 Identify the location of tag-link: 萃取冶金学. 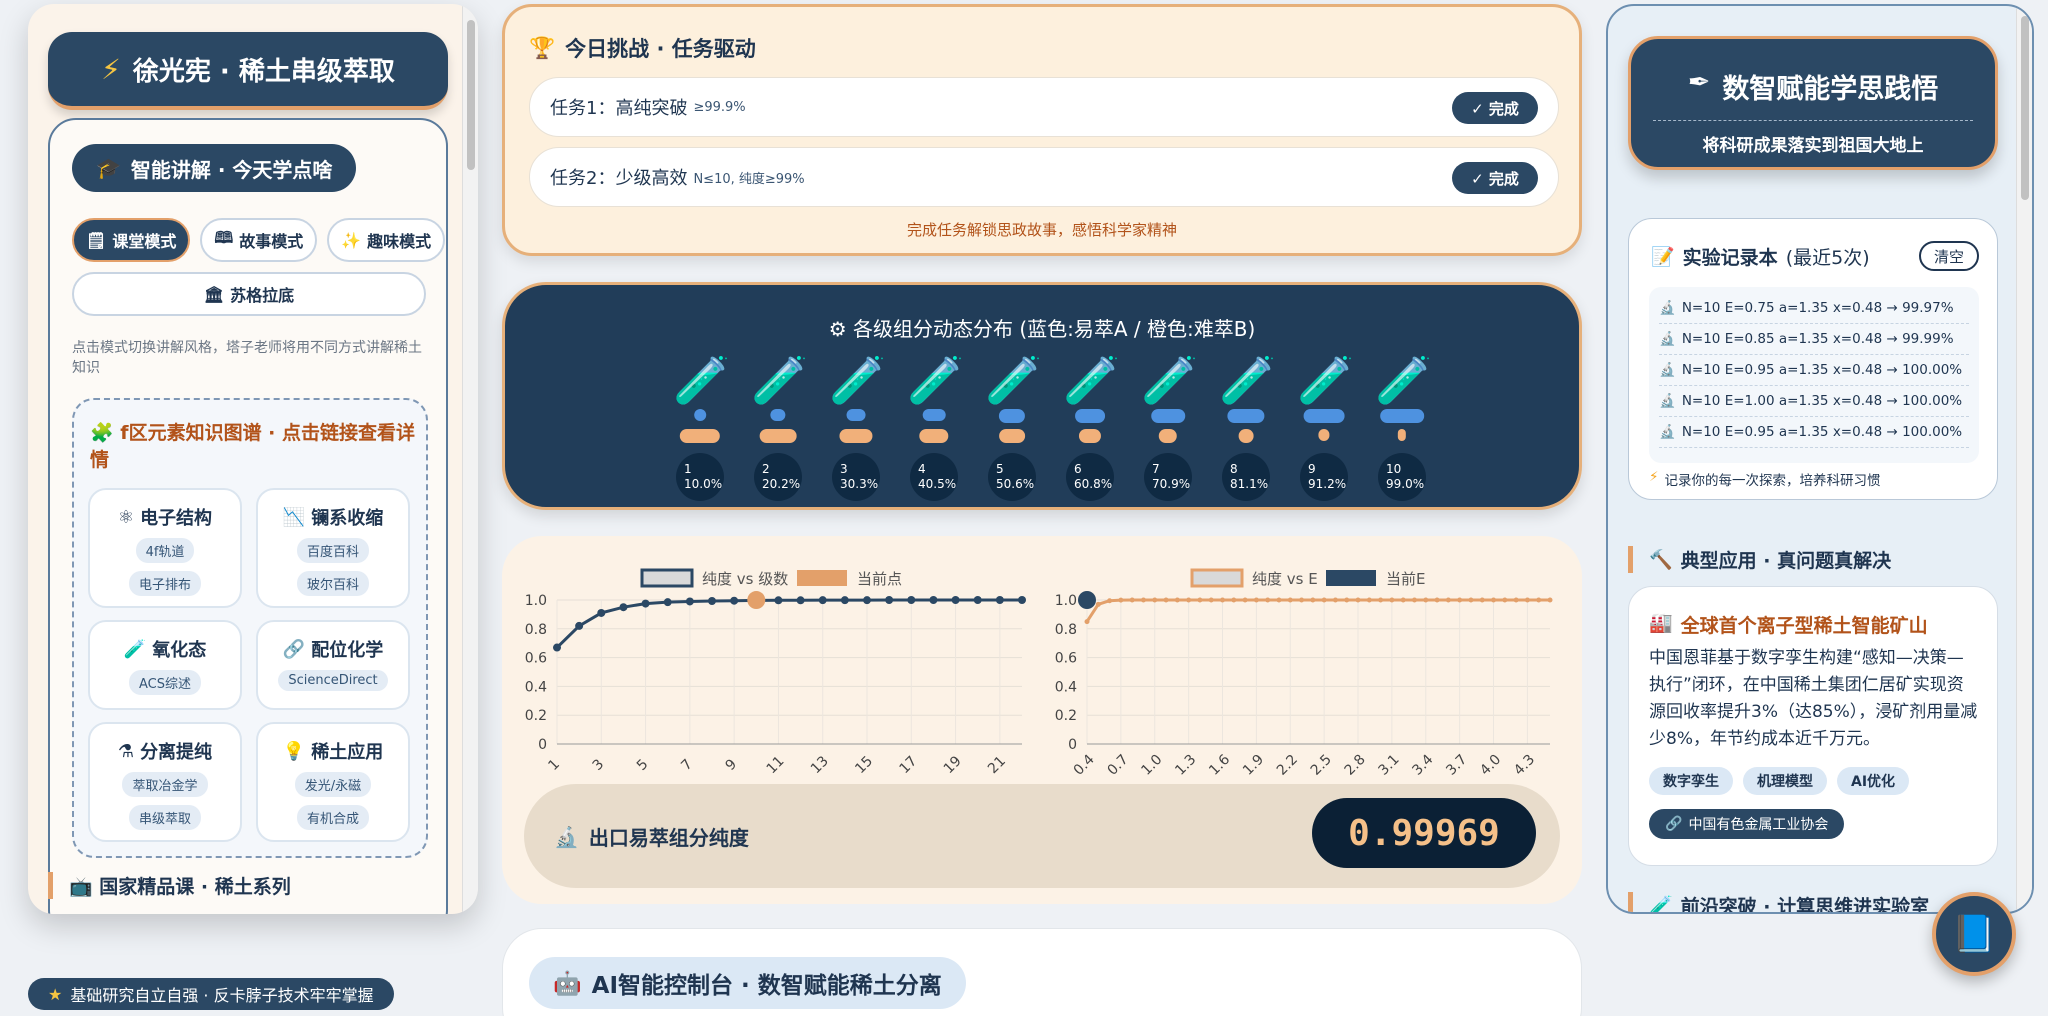
(165, 784).